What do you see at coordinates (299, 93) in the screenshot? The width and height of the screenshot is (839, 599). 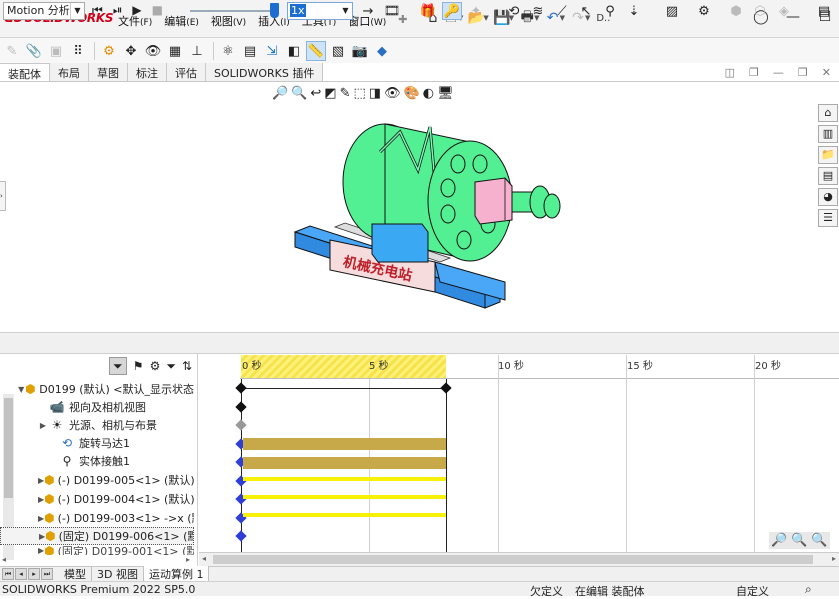 I see `zoom-to-area-icon: 🔍` at bounding box center [299, 93].